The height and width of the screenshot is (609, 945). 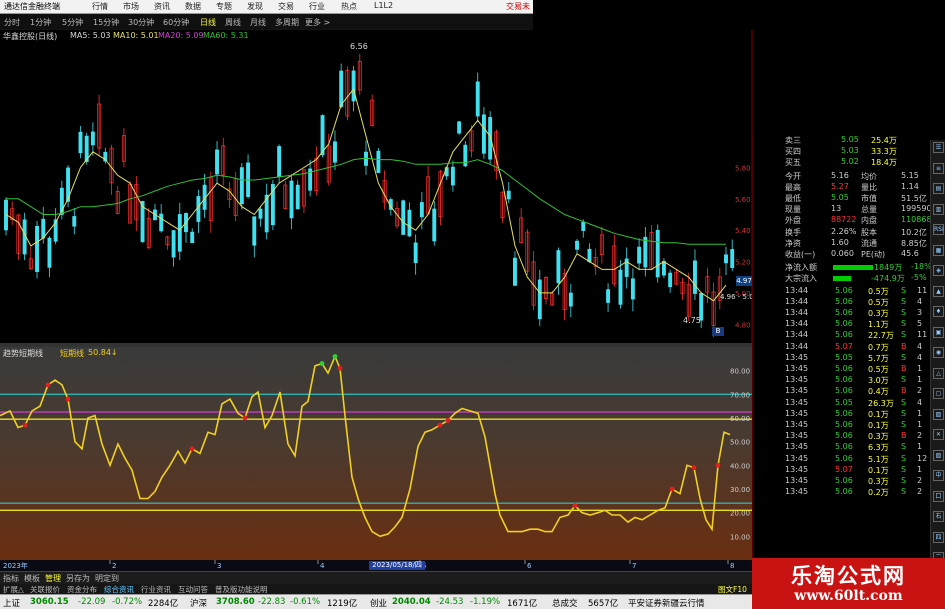 I want to click on stat-label: 净资, so click(x=793, y=243).